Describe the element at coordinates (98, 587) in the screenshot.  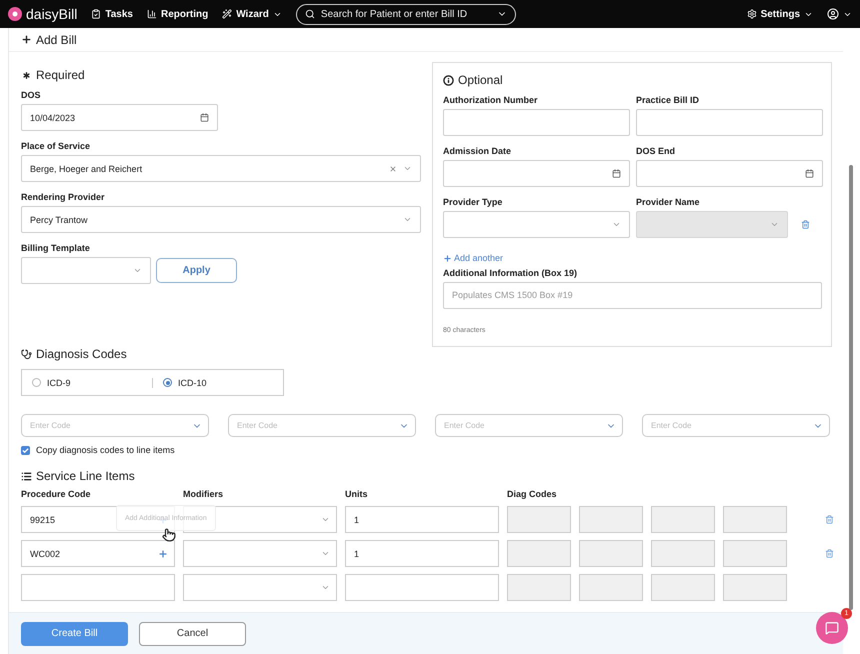
I see `procedure-code-field` at that location.